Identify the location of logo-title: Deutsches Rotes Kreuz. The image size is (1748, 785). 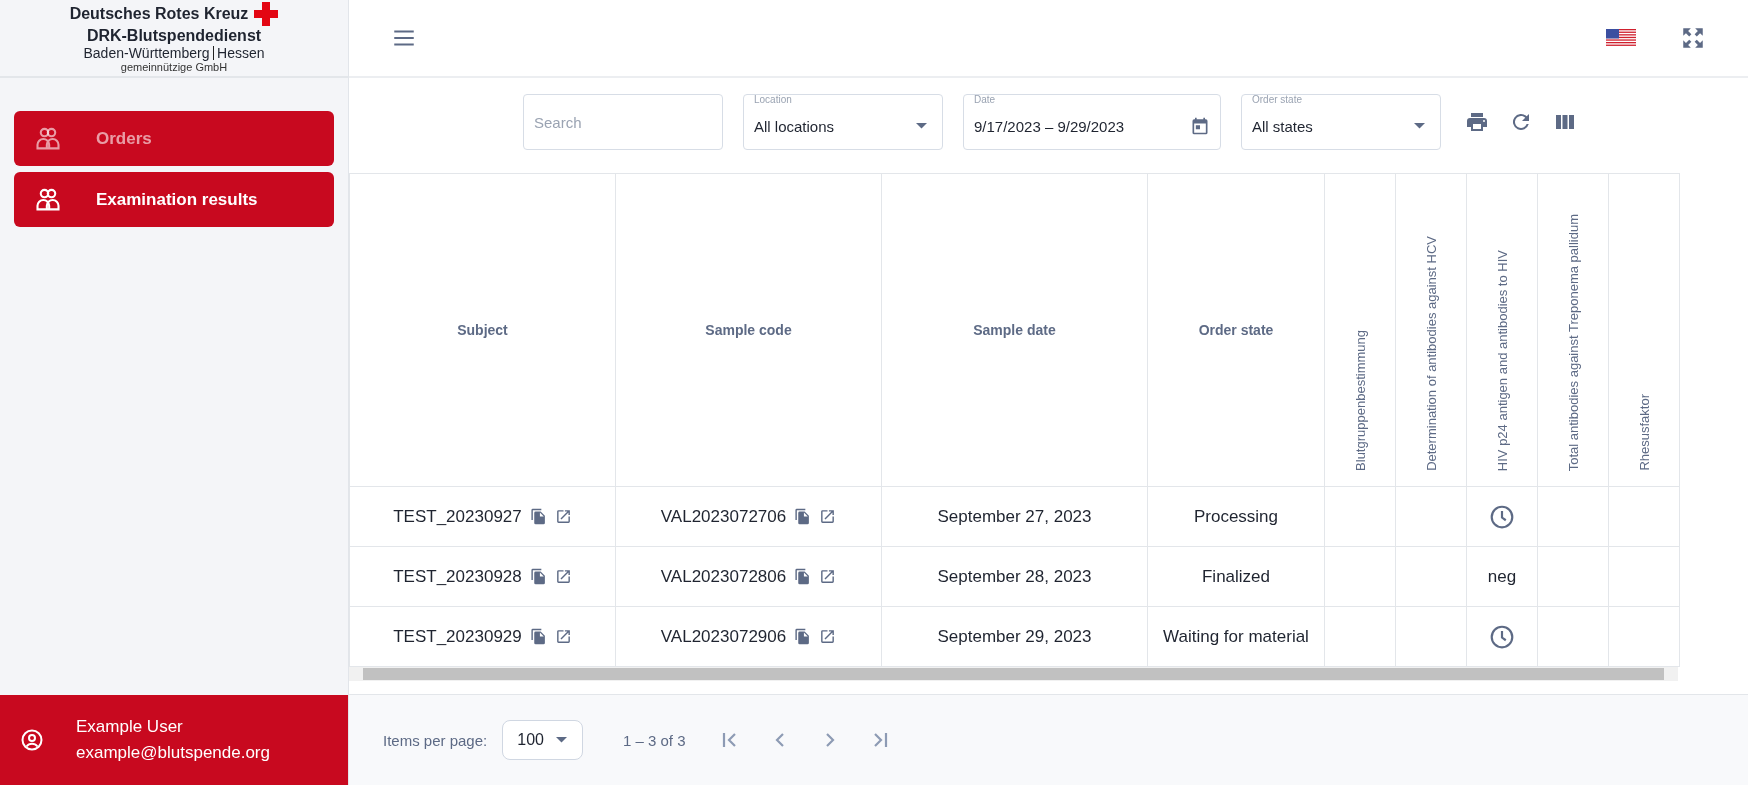
(159, 14).